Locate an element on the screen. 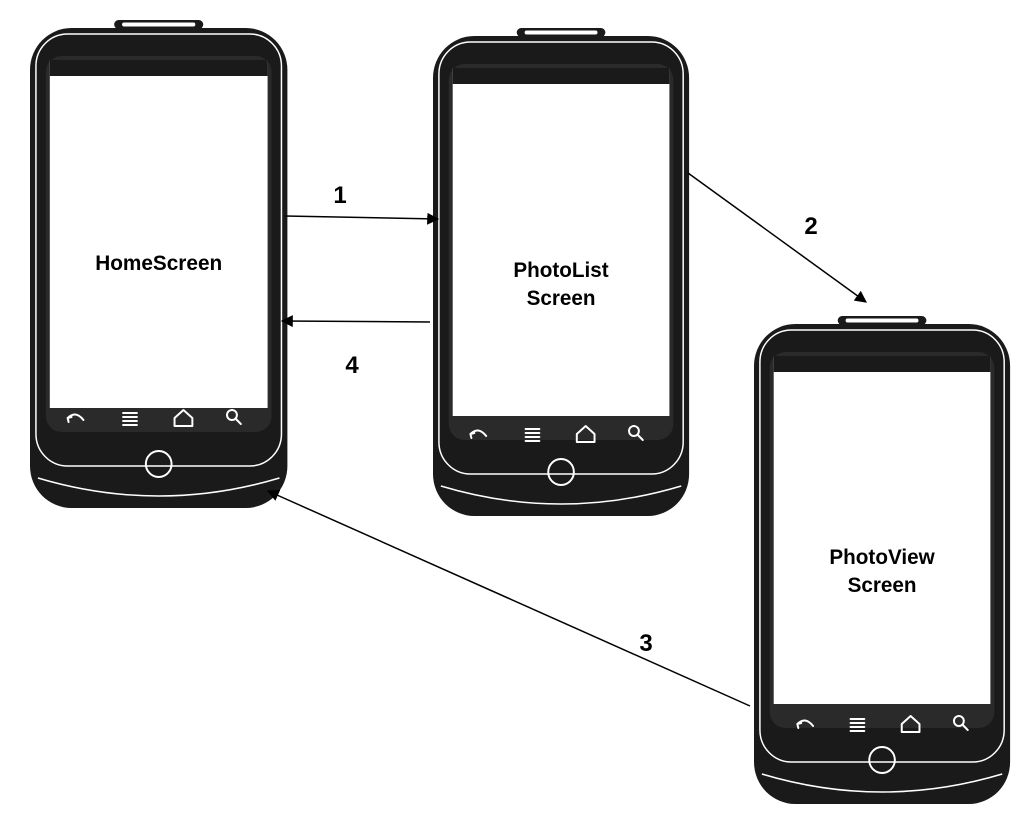 The height and width of the screenshot is (819, 1030). homescreen-label: HomeScreen is located at coordinates (158, 263).